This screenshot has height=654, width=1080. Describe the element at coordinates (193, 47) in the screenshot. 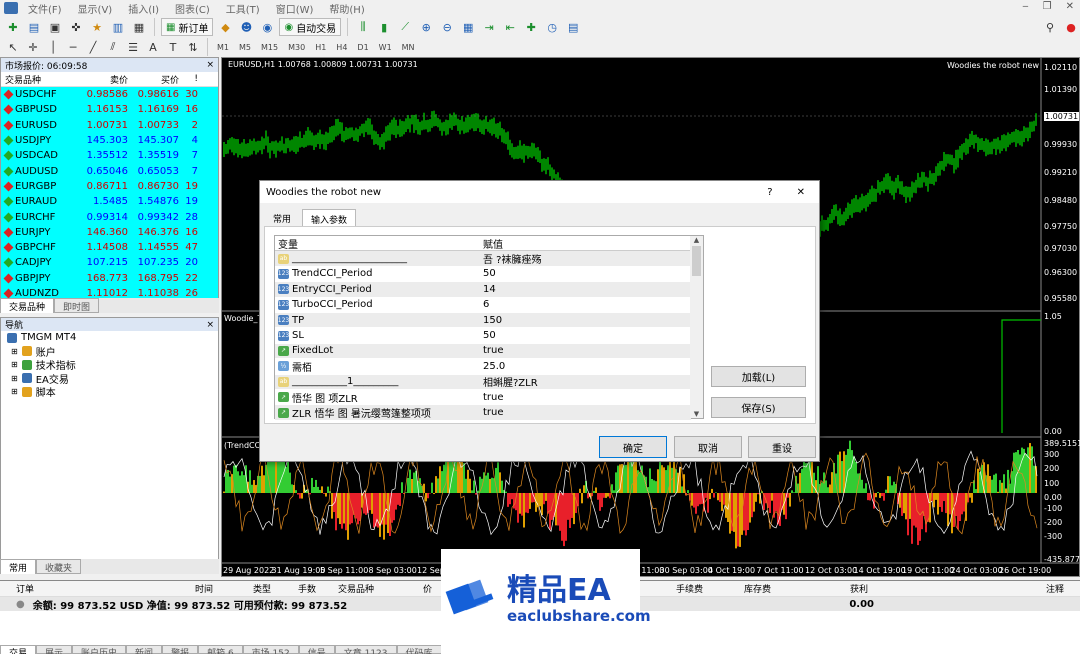

I see `arrows-icon: ⇅` at that location.